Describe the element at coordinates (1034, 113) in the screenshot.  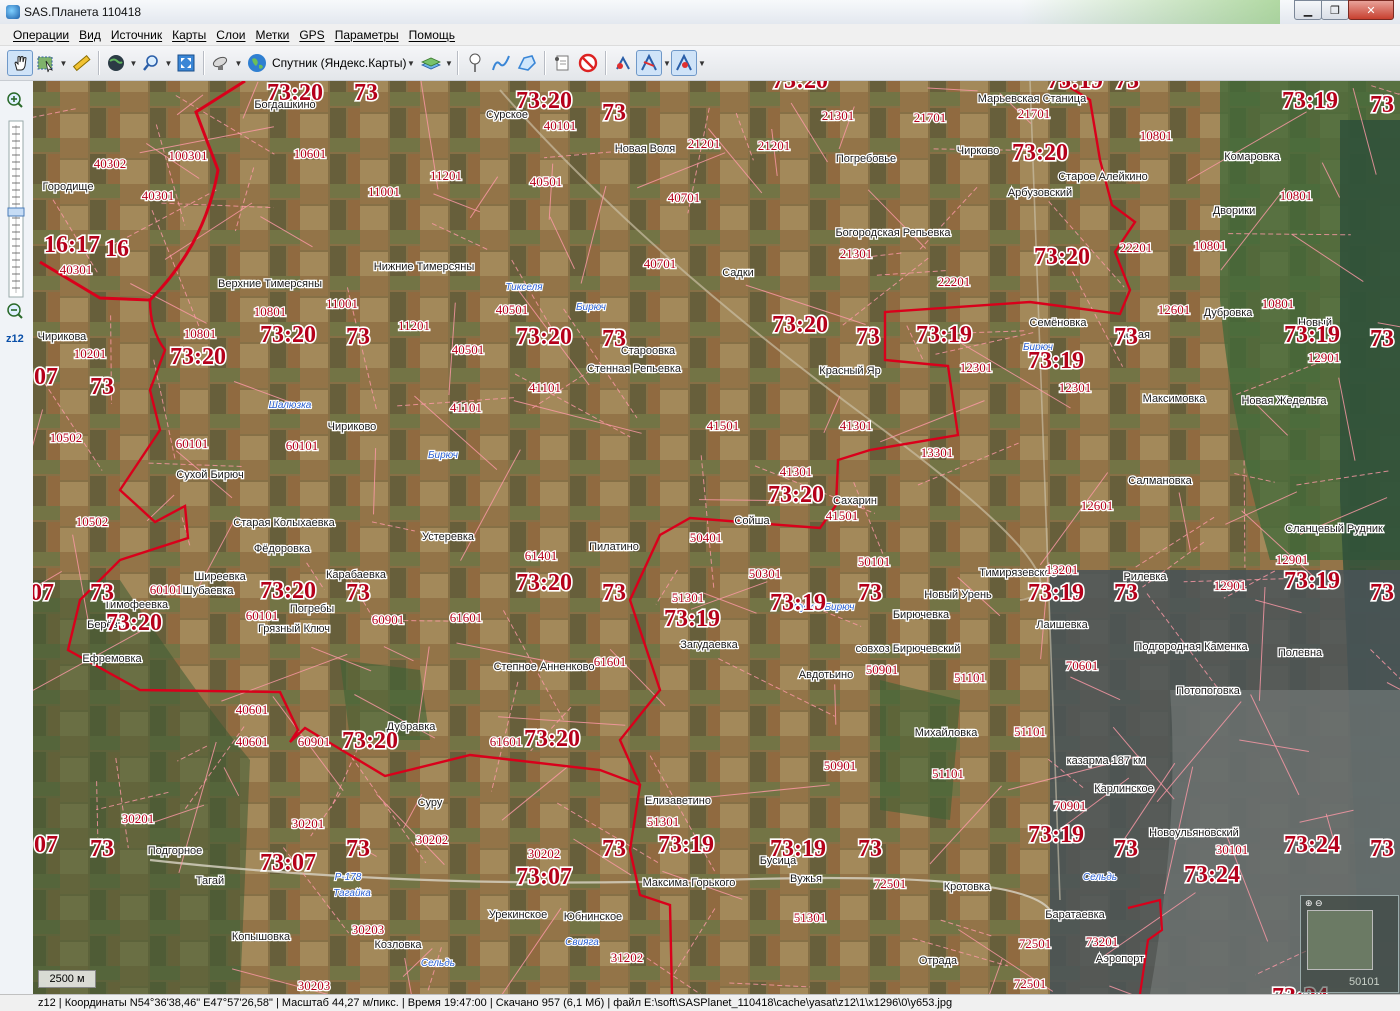
I see `parcel-number-label: 21701` at that location.